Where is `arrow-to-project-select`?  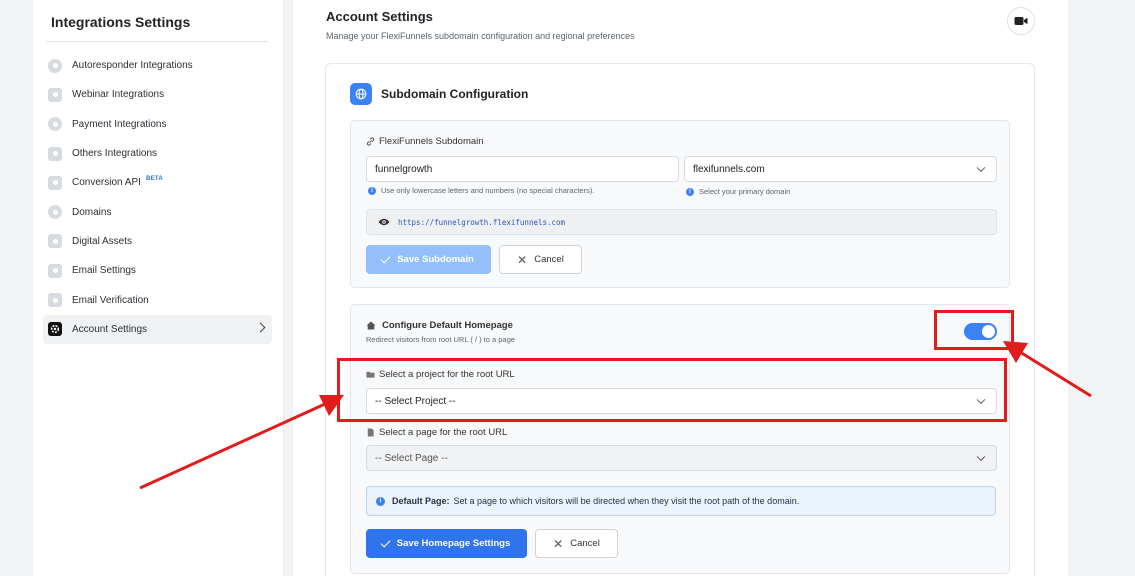
arrow-to-project-select is located at coordinates (241, 442).